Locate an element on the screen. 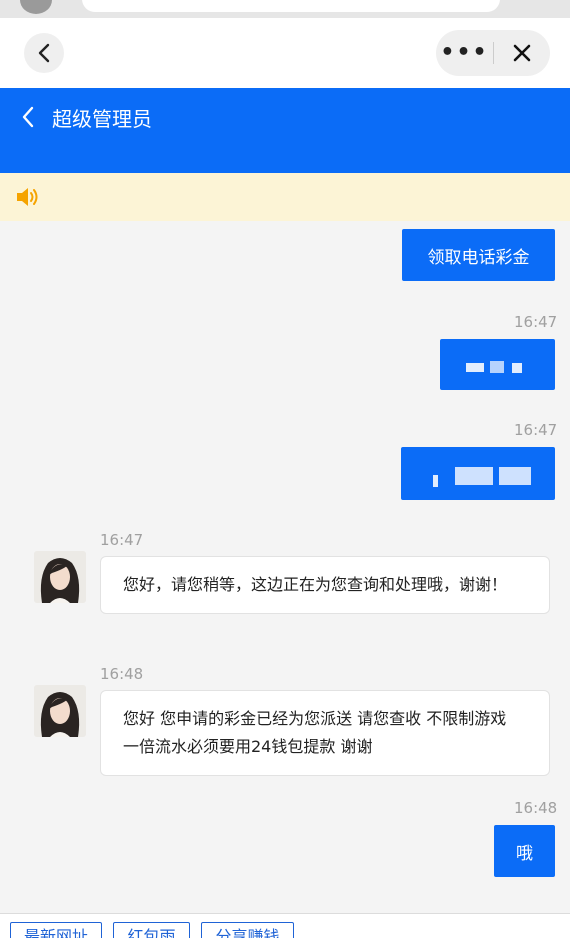 The image size is (570, 938). bottom-quick-links: 最新网址 红包雨 分享赚钱 is located at coordinates (285, 925).